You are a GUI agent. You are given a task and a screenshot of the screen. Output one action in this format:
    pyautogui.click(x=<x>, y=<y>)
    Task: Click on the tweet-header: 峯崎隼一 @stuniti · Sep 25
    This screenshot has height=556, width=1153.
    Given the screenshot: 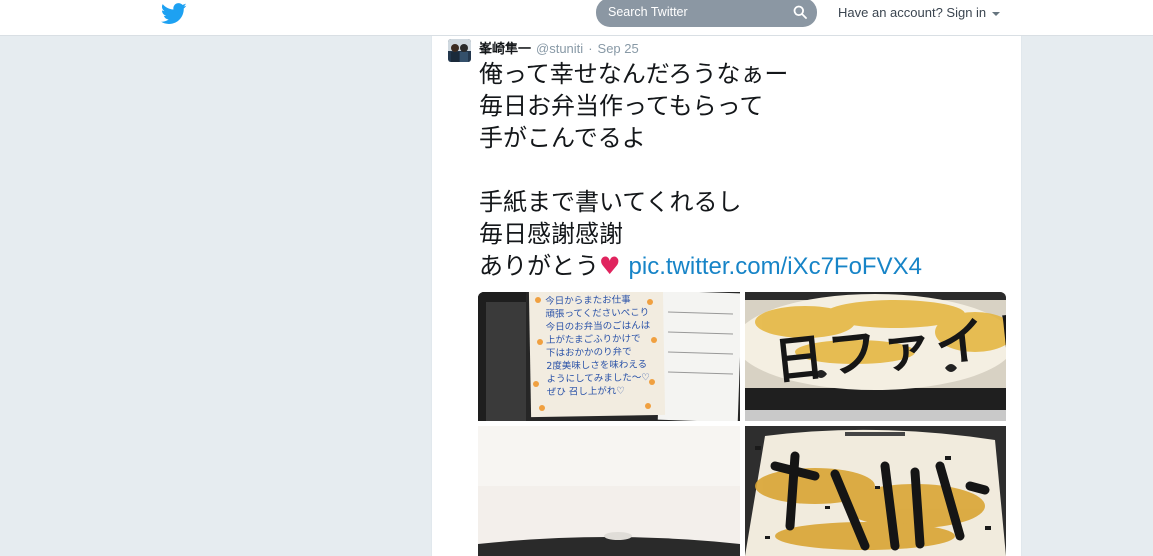 What is the action you would take?
    pyautogui.click(x=559, y=47)
    